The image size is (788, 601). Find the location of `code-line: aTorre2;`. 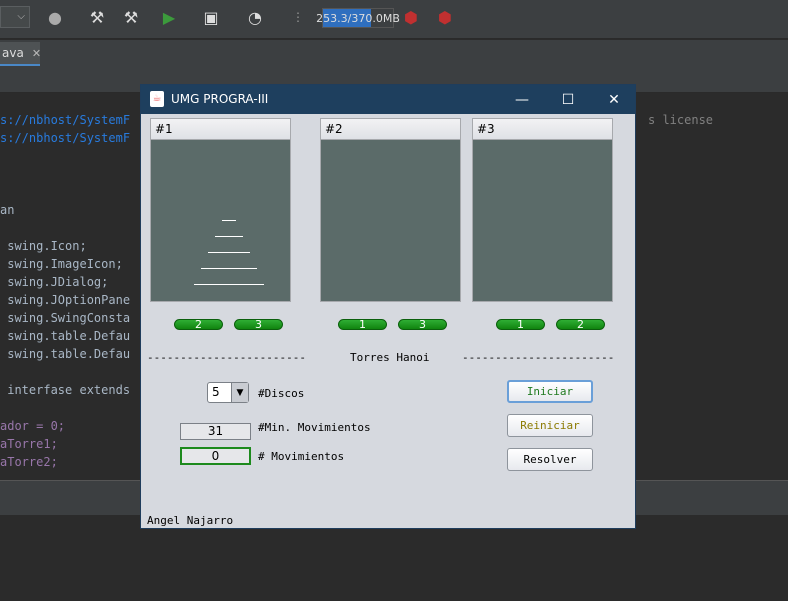

code-line: aTorre2; is located at coordinates (29, 462).